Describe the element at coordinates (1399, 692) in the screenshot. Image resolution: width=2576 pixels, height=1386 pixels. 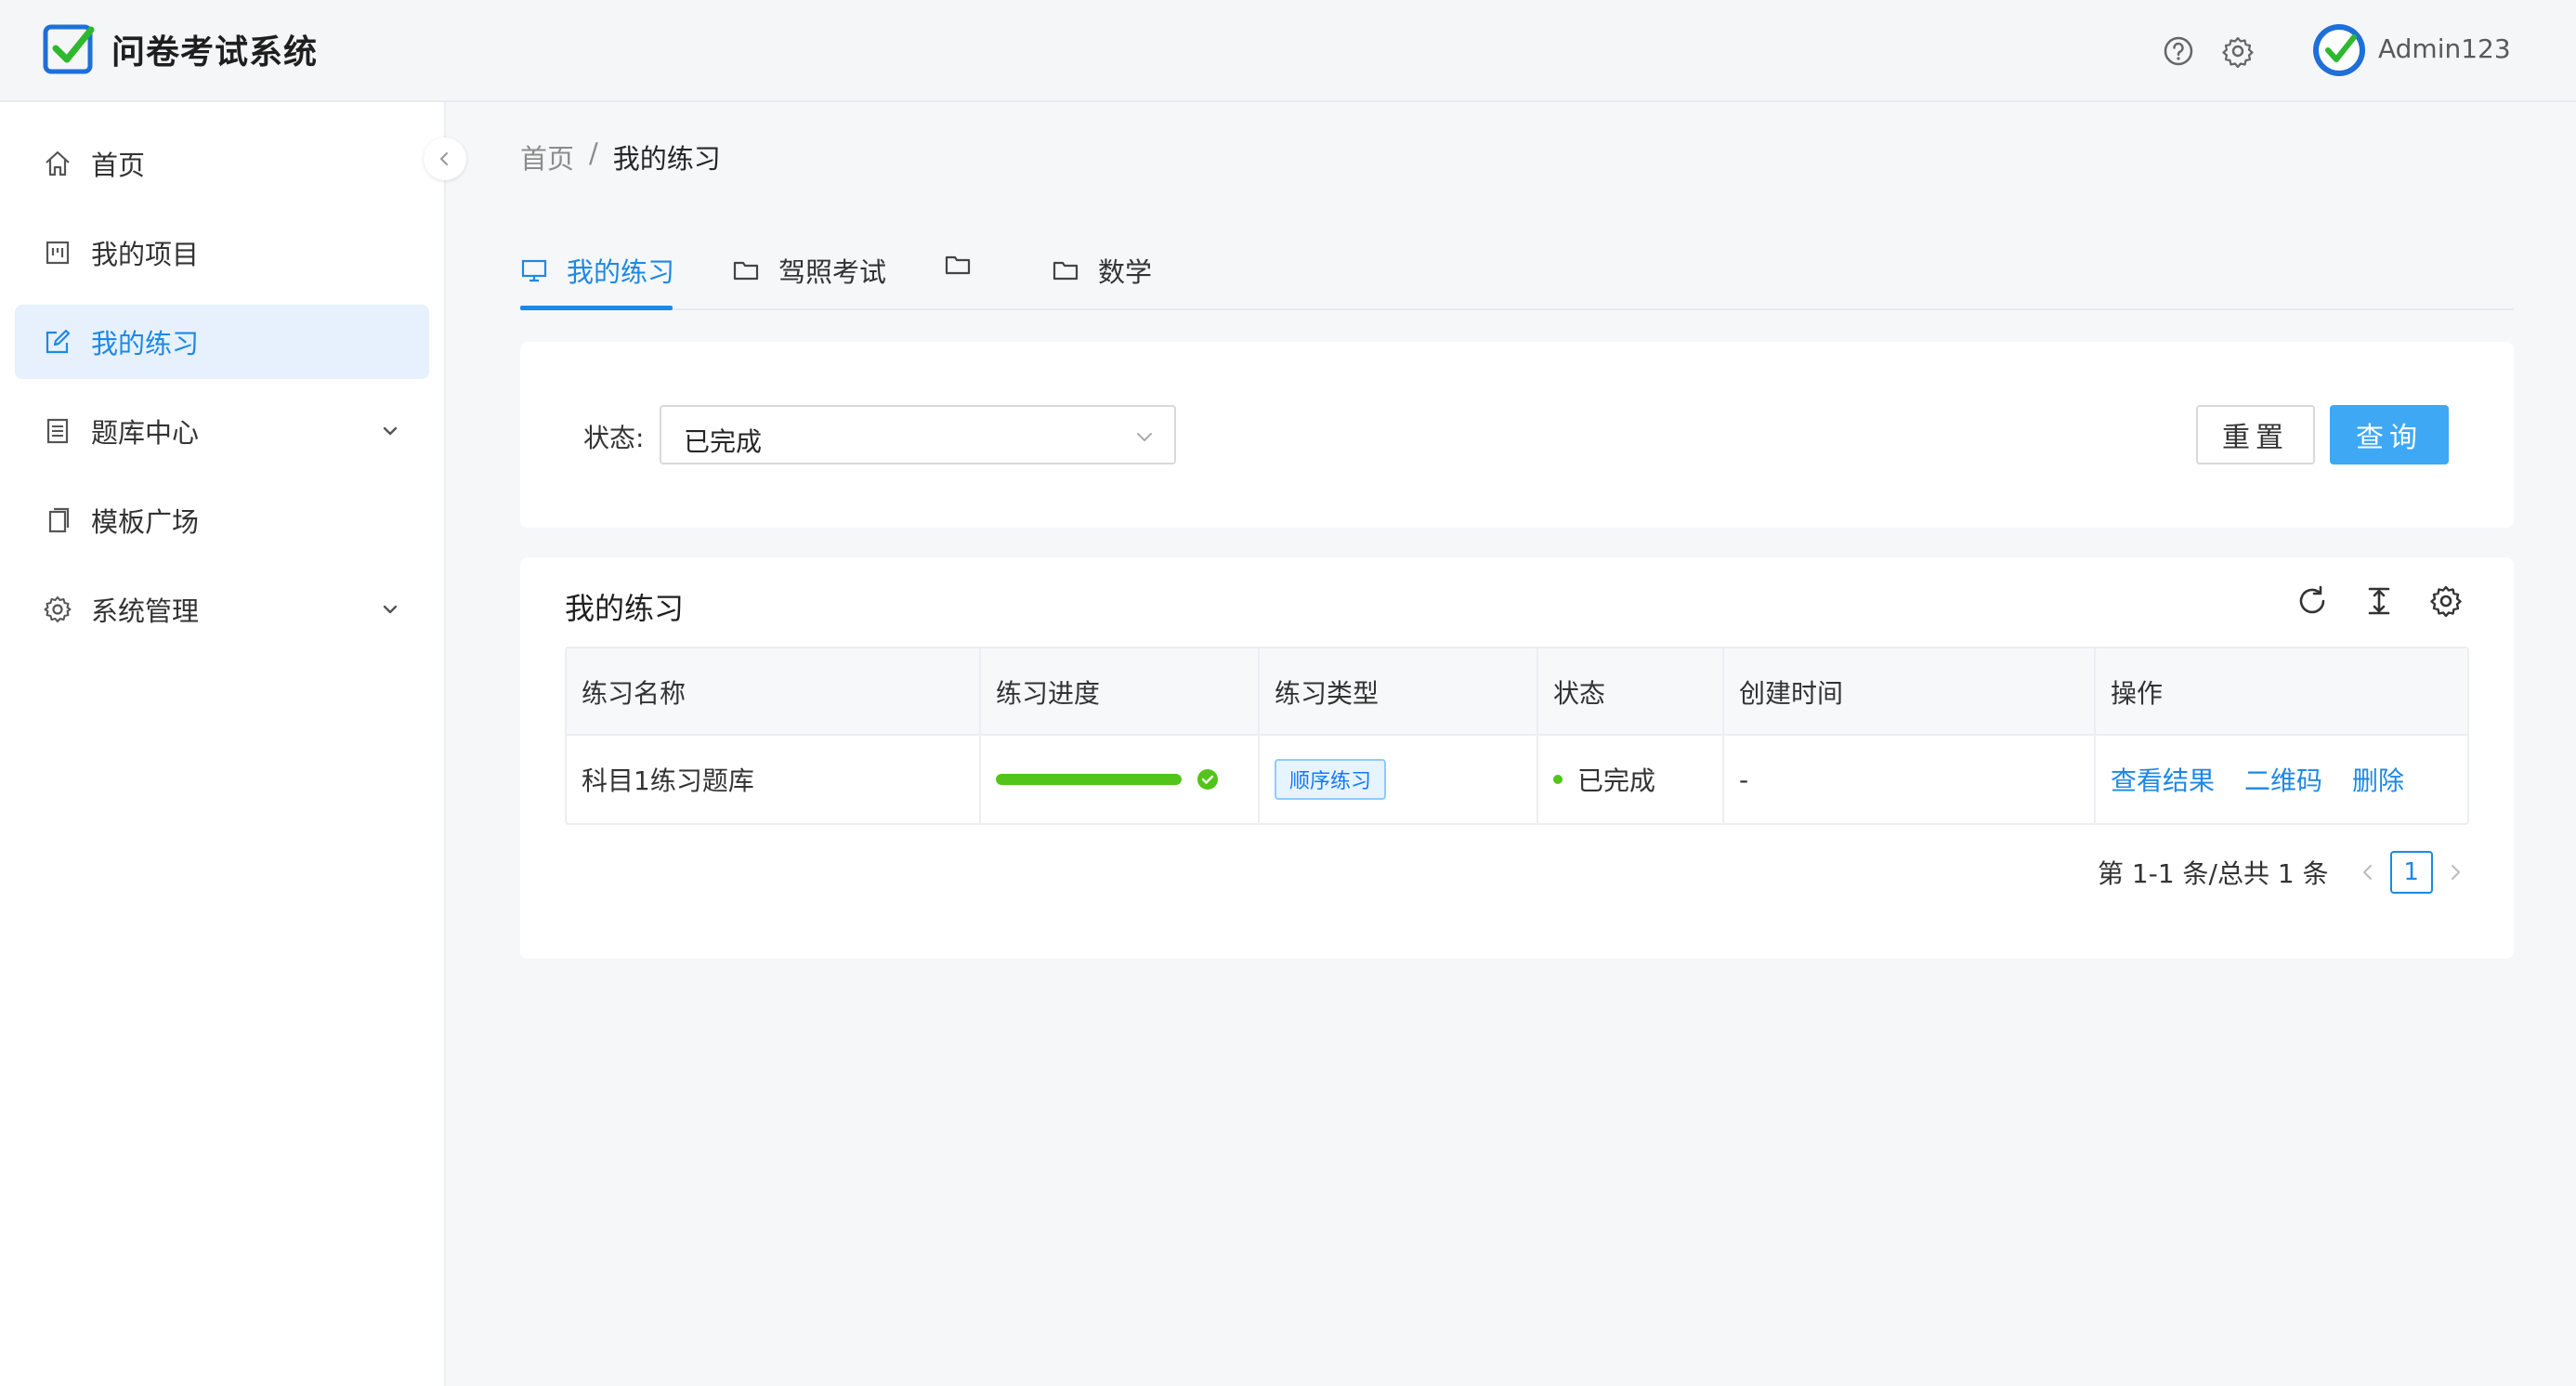
I see `column-header: 练习类型` at that location.